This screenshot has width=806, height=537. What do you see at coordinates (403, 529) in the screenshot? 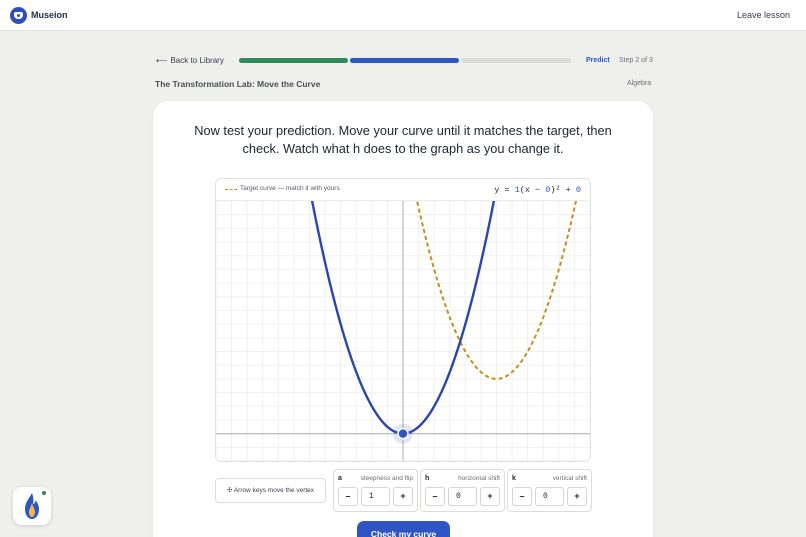
I see `check-my-curve-button: Check my curve` at bounding box center [403, 529].